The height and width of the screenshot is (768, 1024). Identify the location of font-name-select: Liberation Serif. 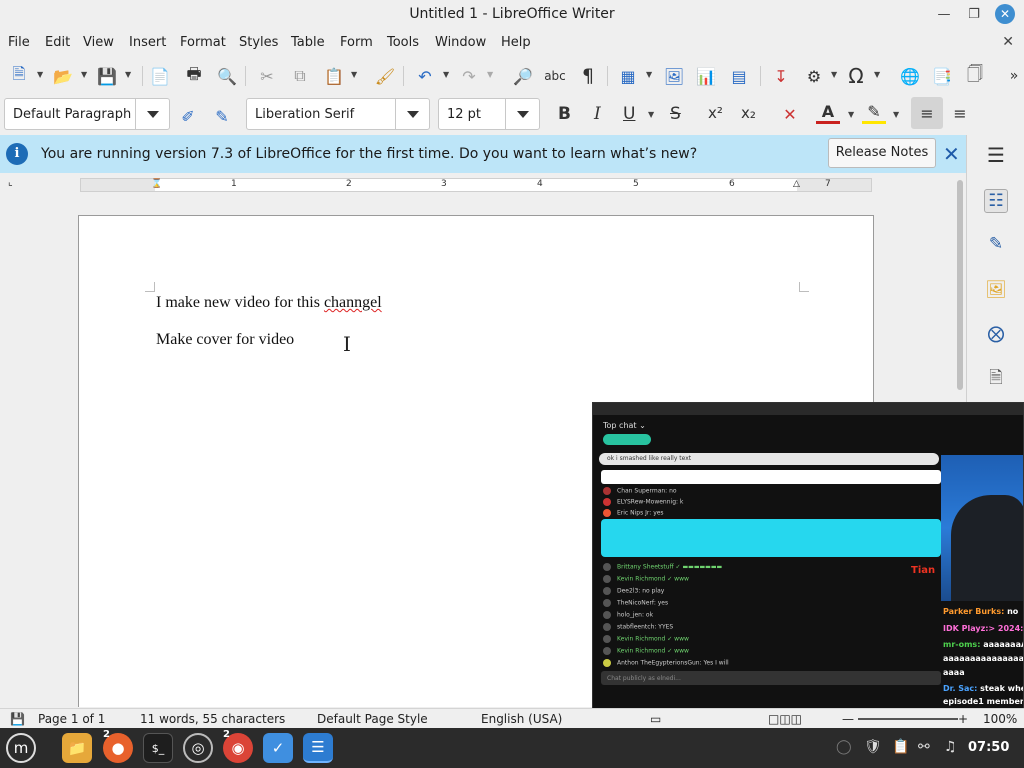
(338, 114).